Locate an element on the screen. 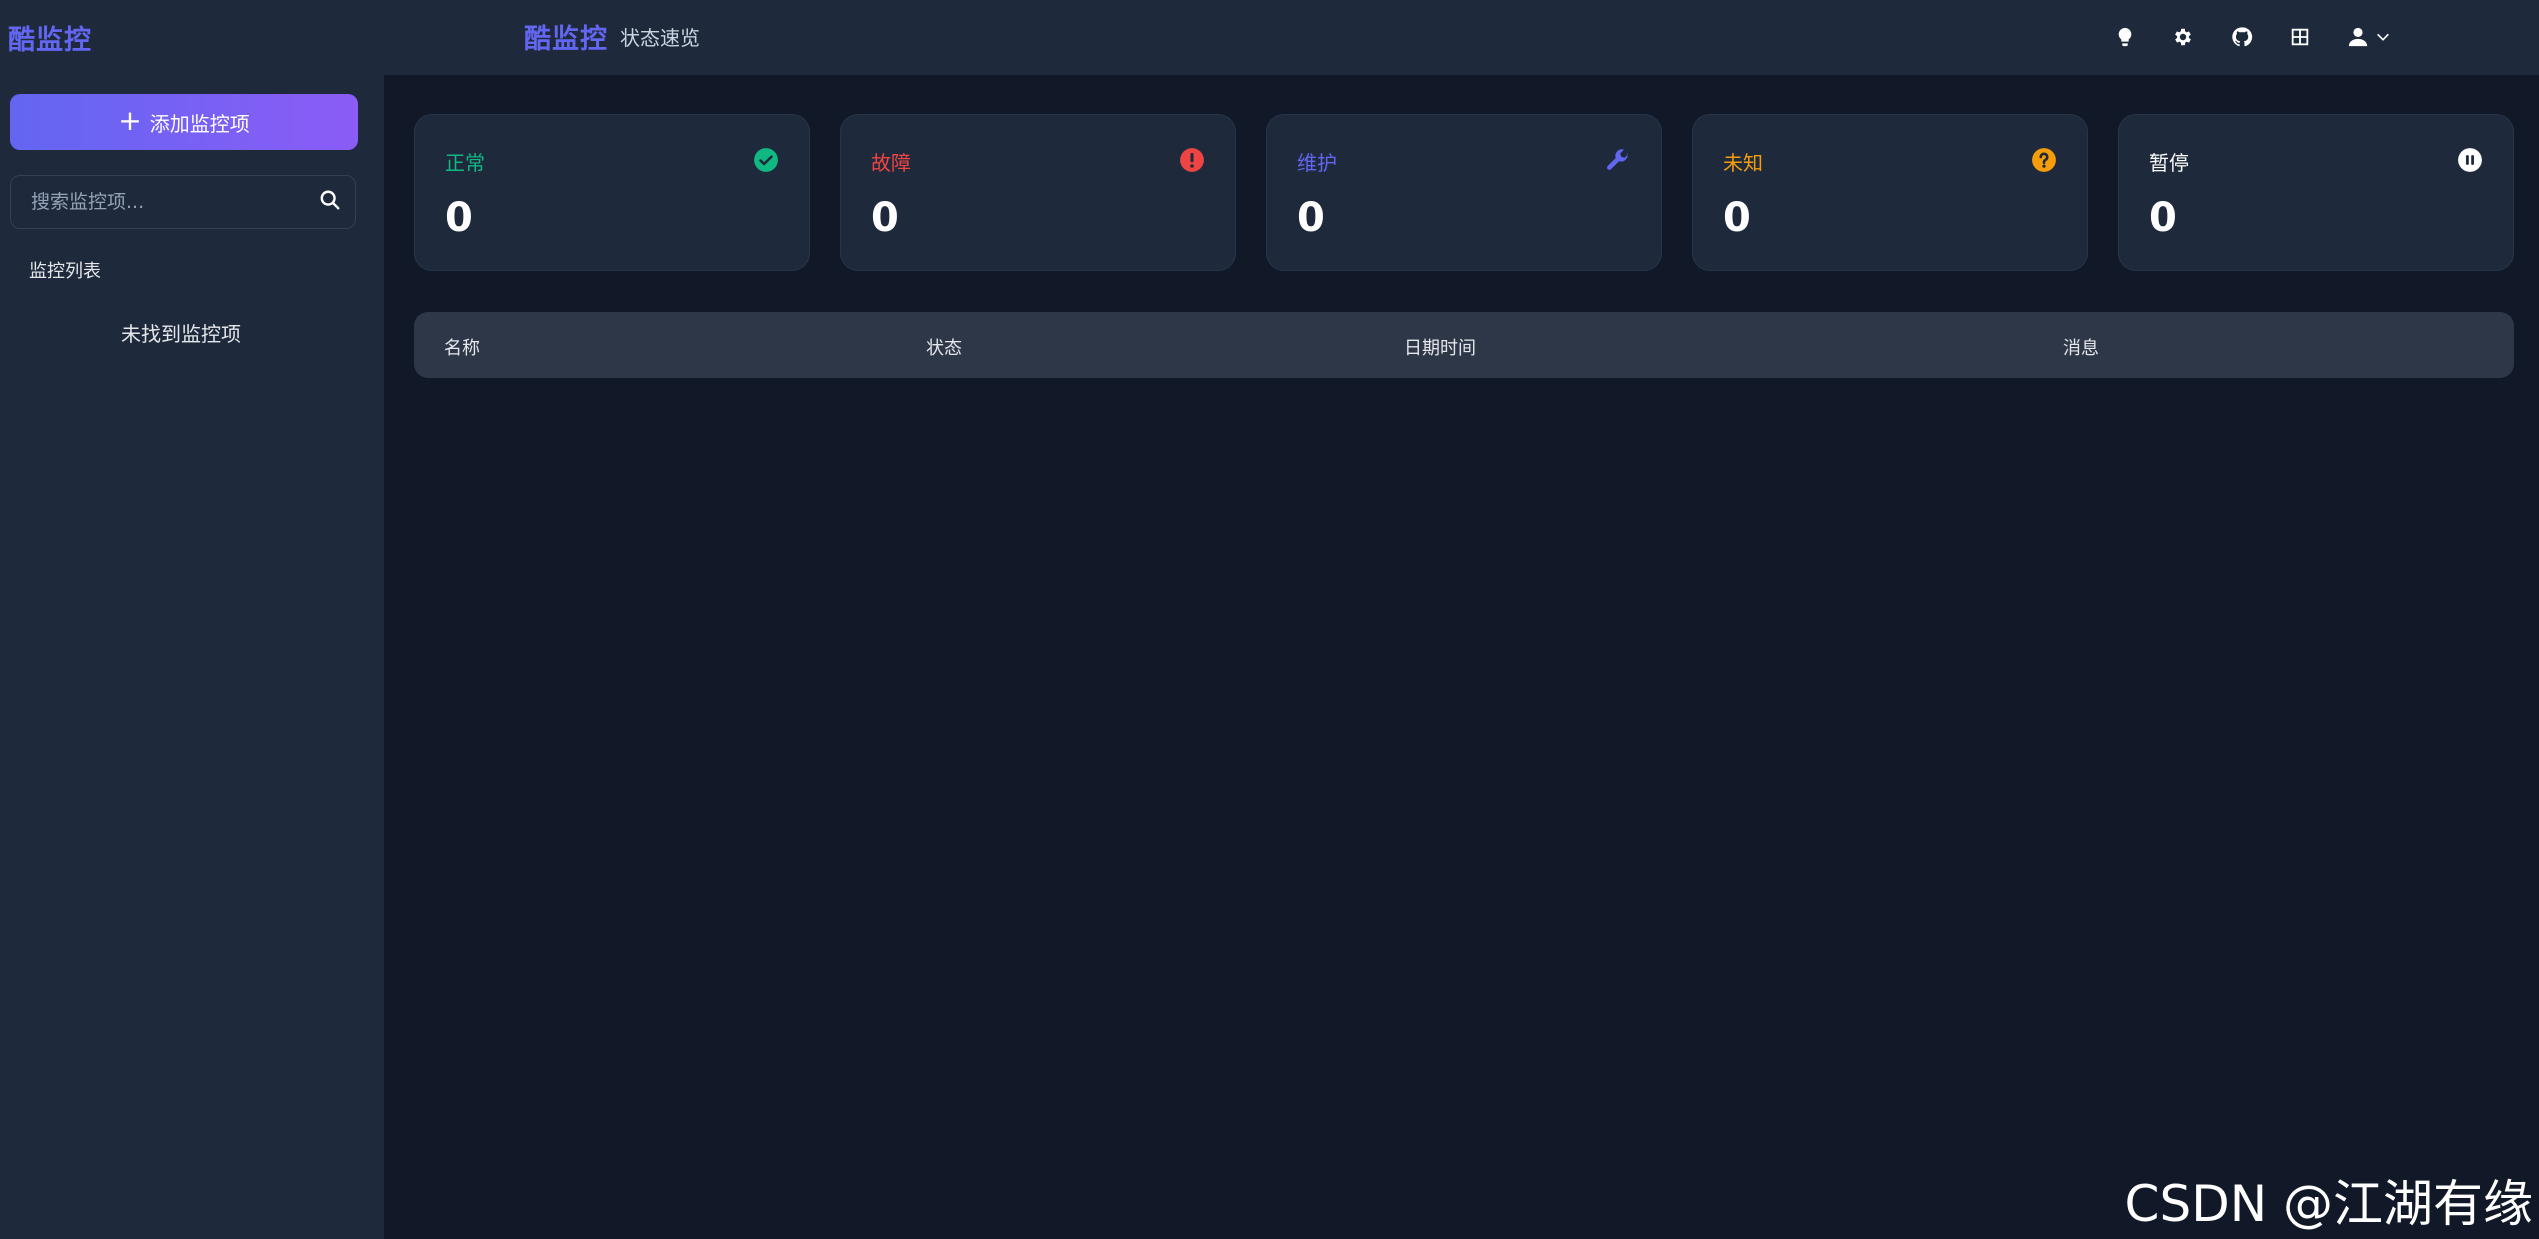  events-table-header: 名称 状态 日期时间 消息 is located at coordinates (1464, 345).